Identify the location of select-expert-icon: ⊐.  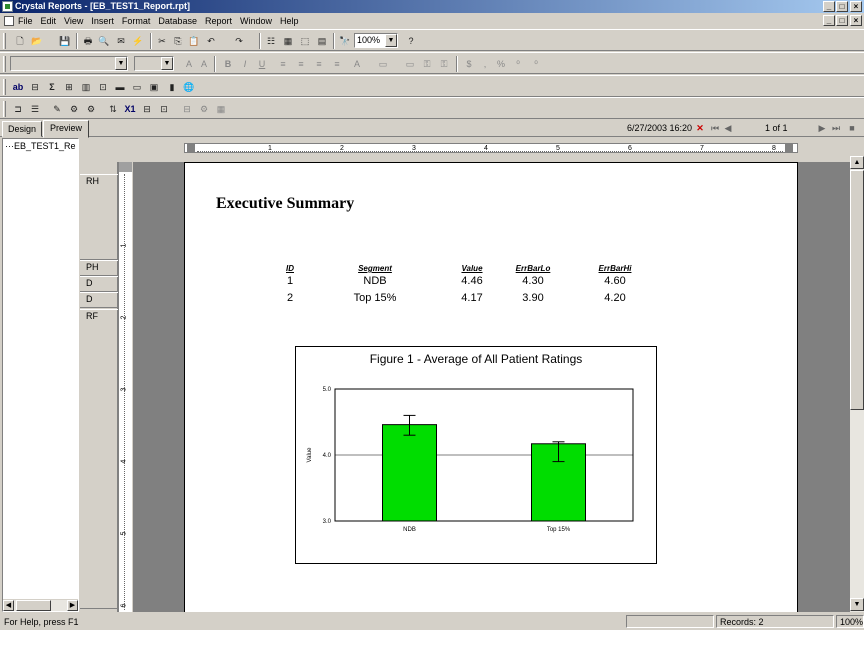
(18, 109).